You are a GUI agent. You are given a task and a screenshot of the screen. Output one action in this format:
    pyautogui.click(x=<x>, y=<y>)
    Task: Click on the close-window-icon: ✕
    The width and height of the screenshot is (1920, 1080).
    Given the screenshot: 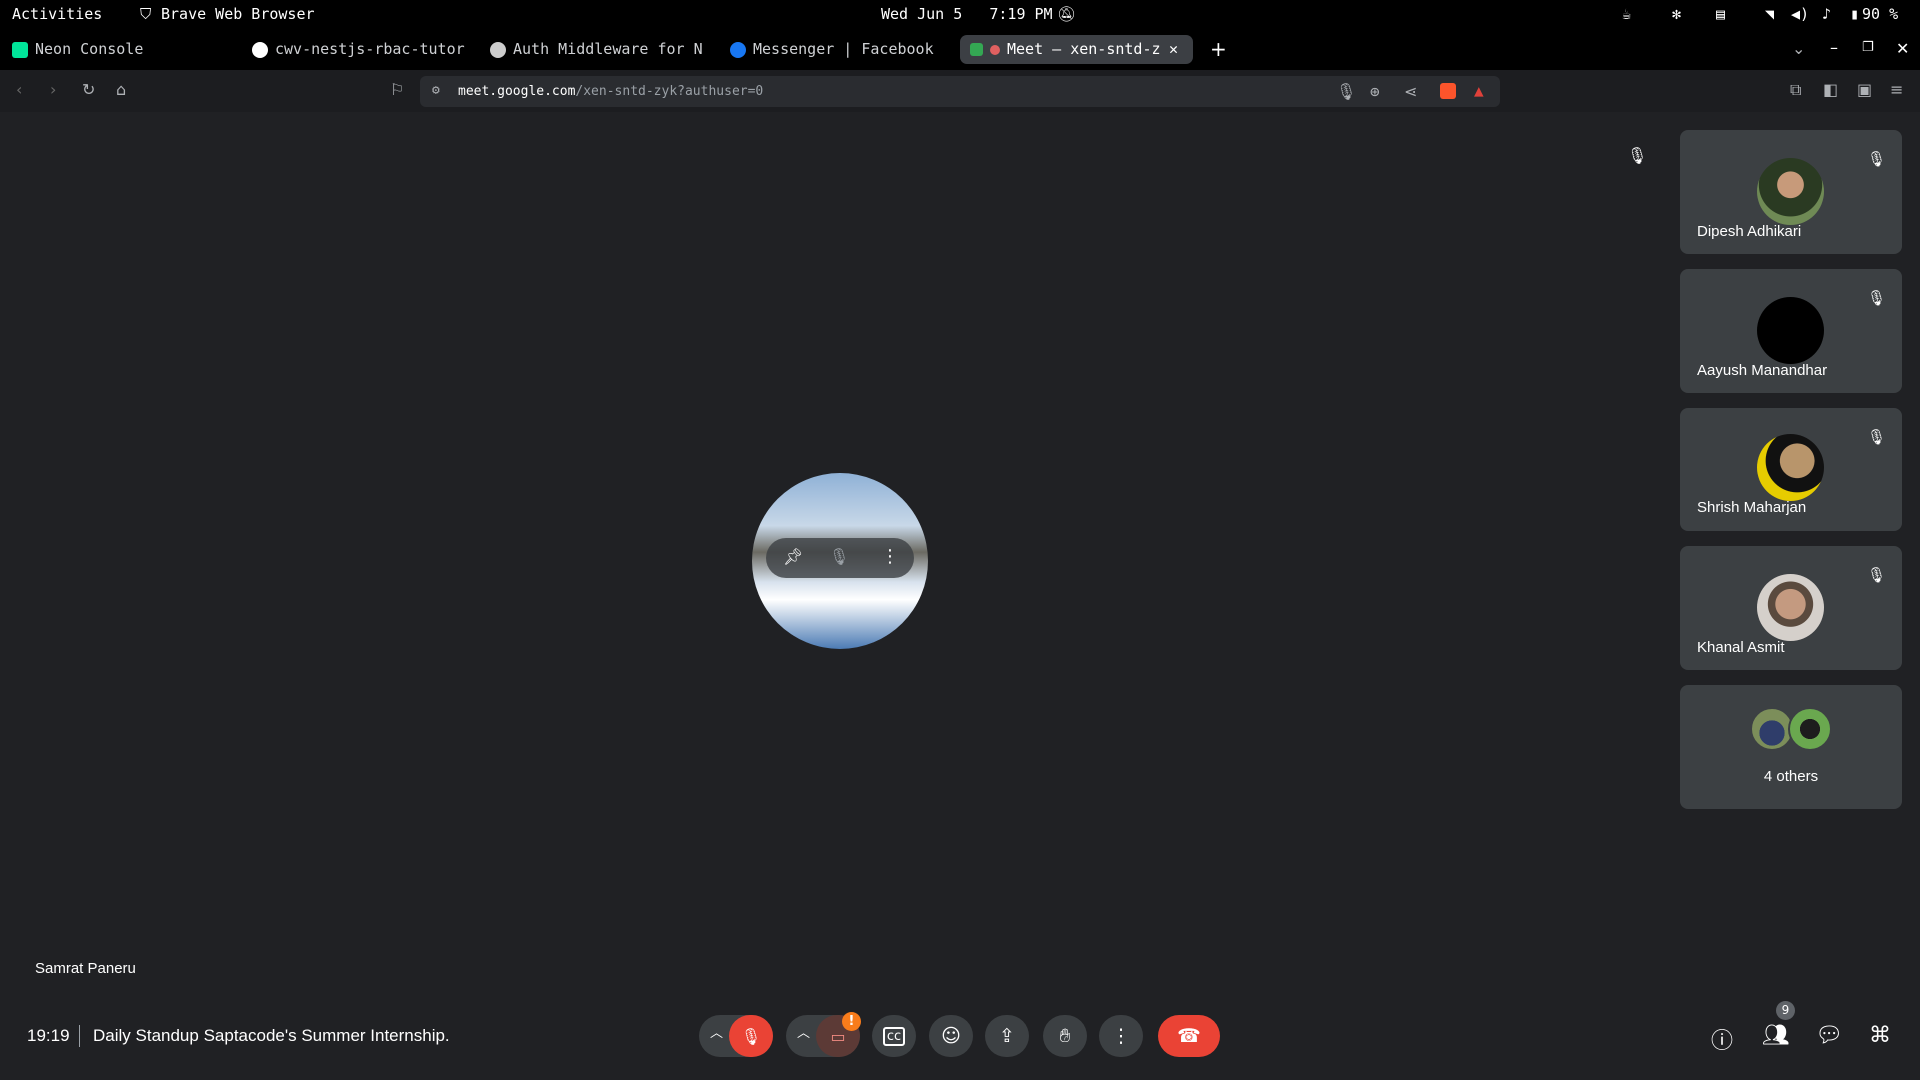 What is the action you would take?
    pyautogui.click(x=1902, y=49)
    